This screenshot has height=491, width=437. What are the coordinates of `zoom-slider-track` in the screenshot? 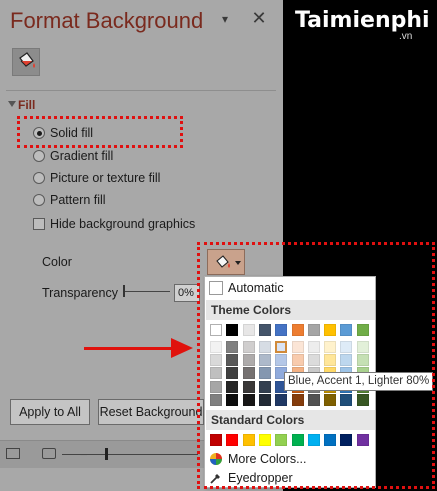 It's located at (130, 454).